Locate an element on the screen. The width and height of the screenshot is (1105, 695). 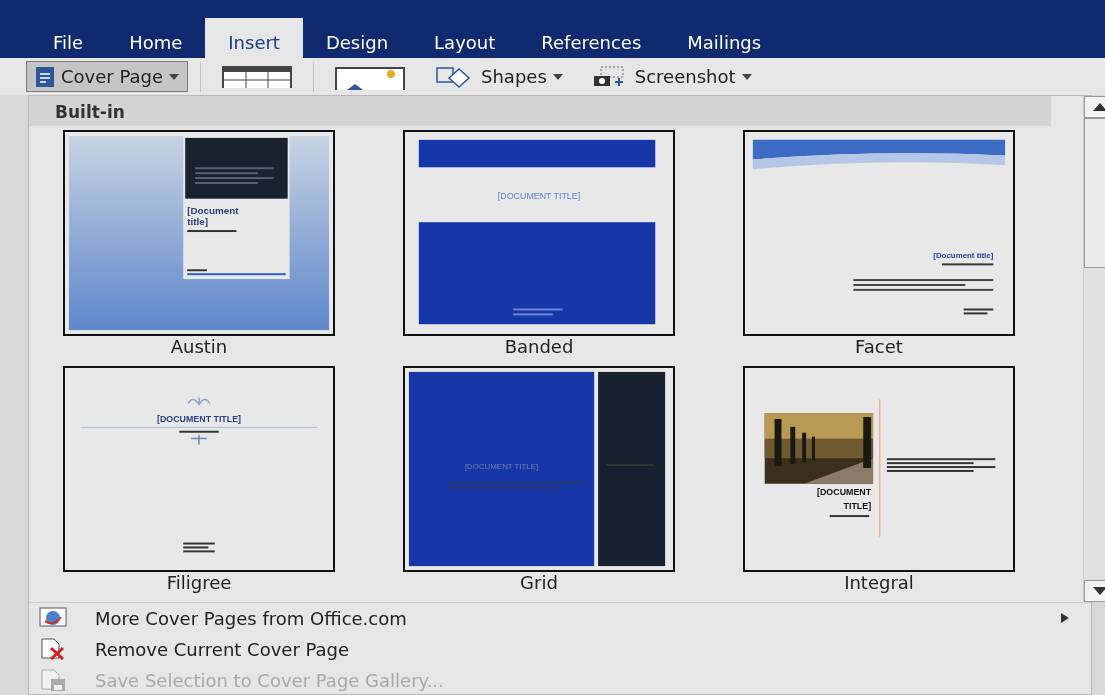
ribbon-tab: File is located at coordinates (68, 38).